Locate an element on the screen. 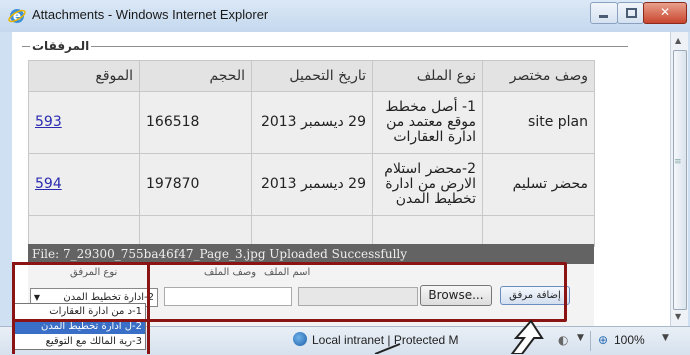 Image resolution: width=690 pixels, height=355 pixels. cell-location: 593 is located at coordinates (84, 122).